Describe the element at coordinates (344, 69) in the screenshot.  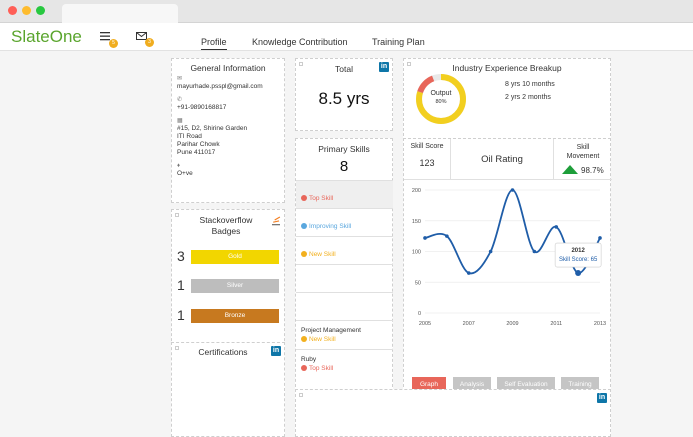
I see `total-title: Total` at that location.